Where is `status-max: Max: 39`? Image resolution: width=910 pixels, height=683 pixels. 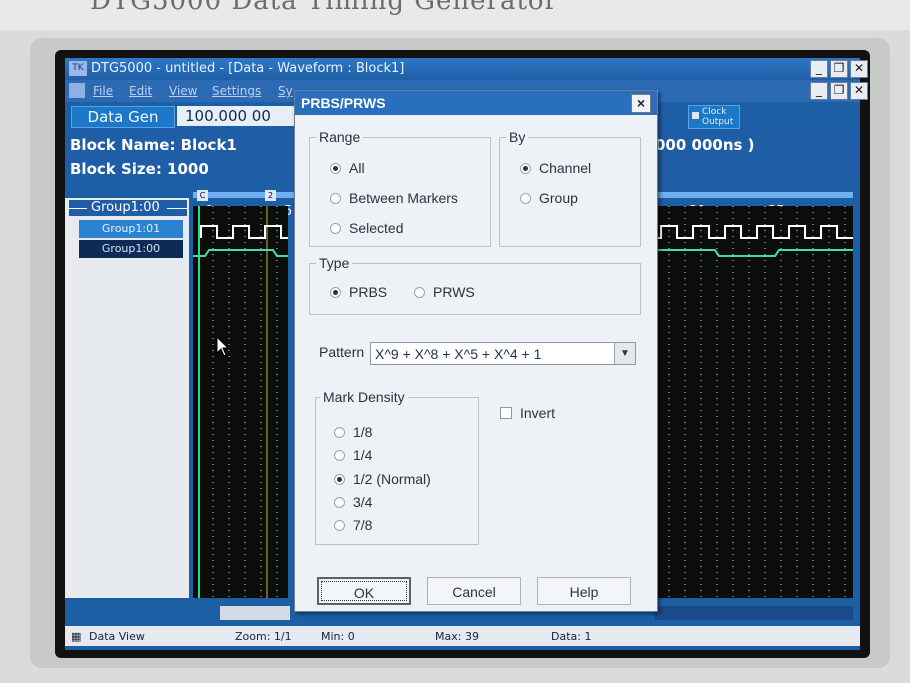 status-max: Max: 39 is located at coordinates (457, 636).